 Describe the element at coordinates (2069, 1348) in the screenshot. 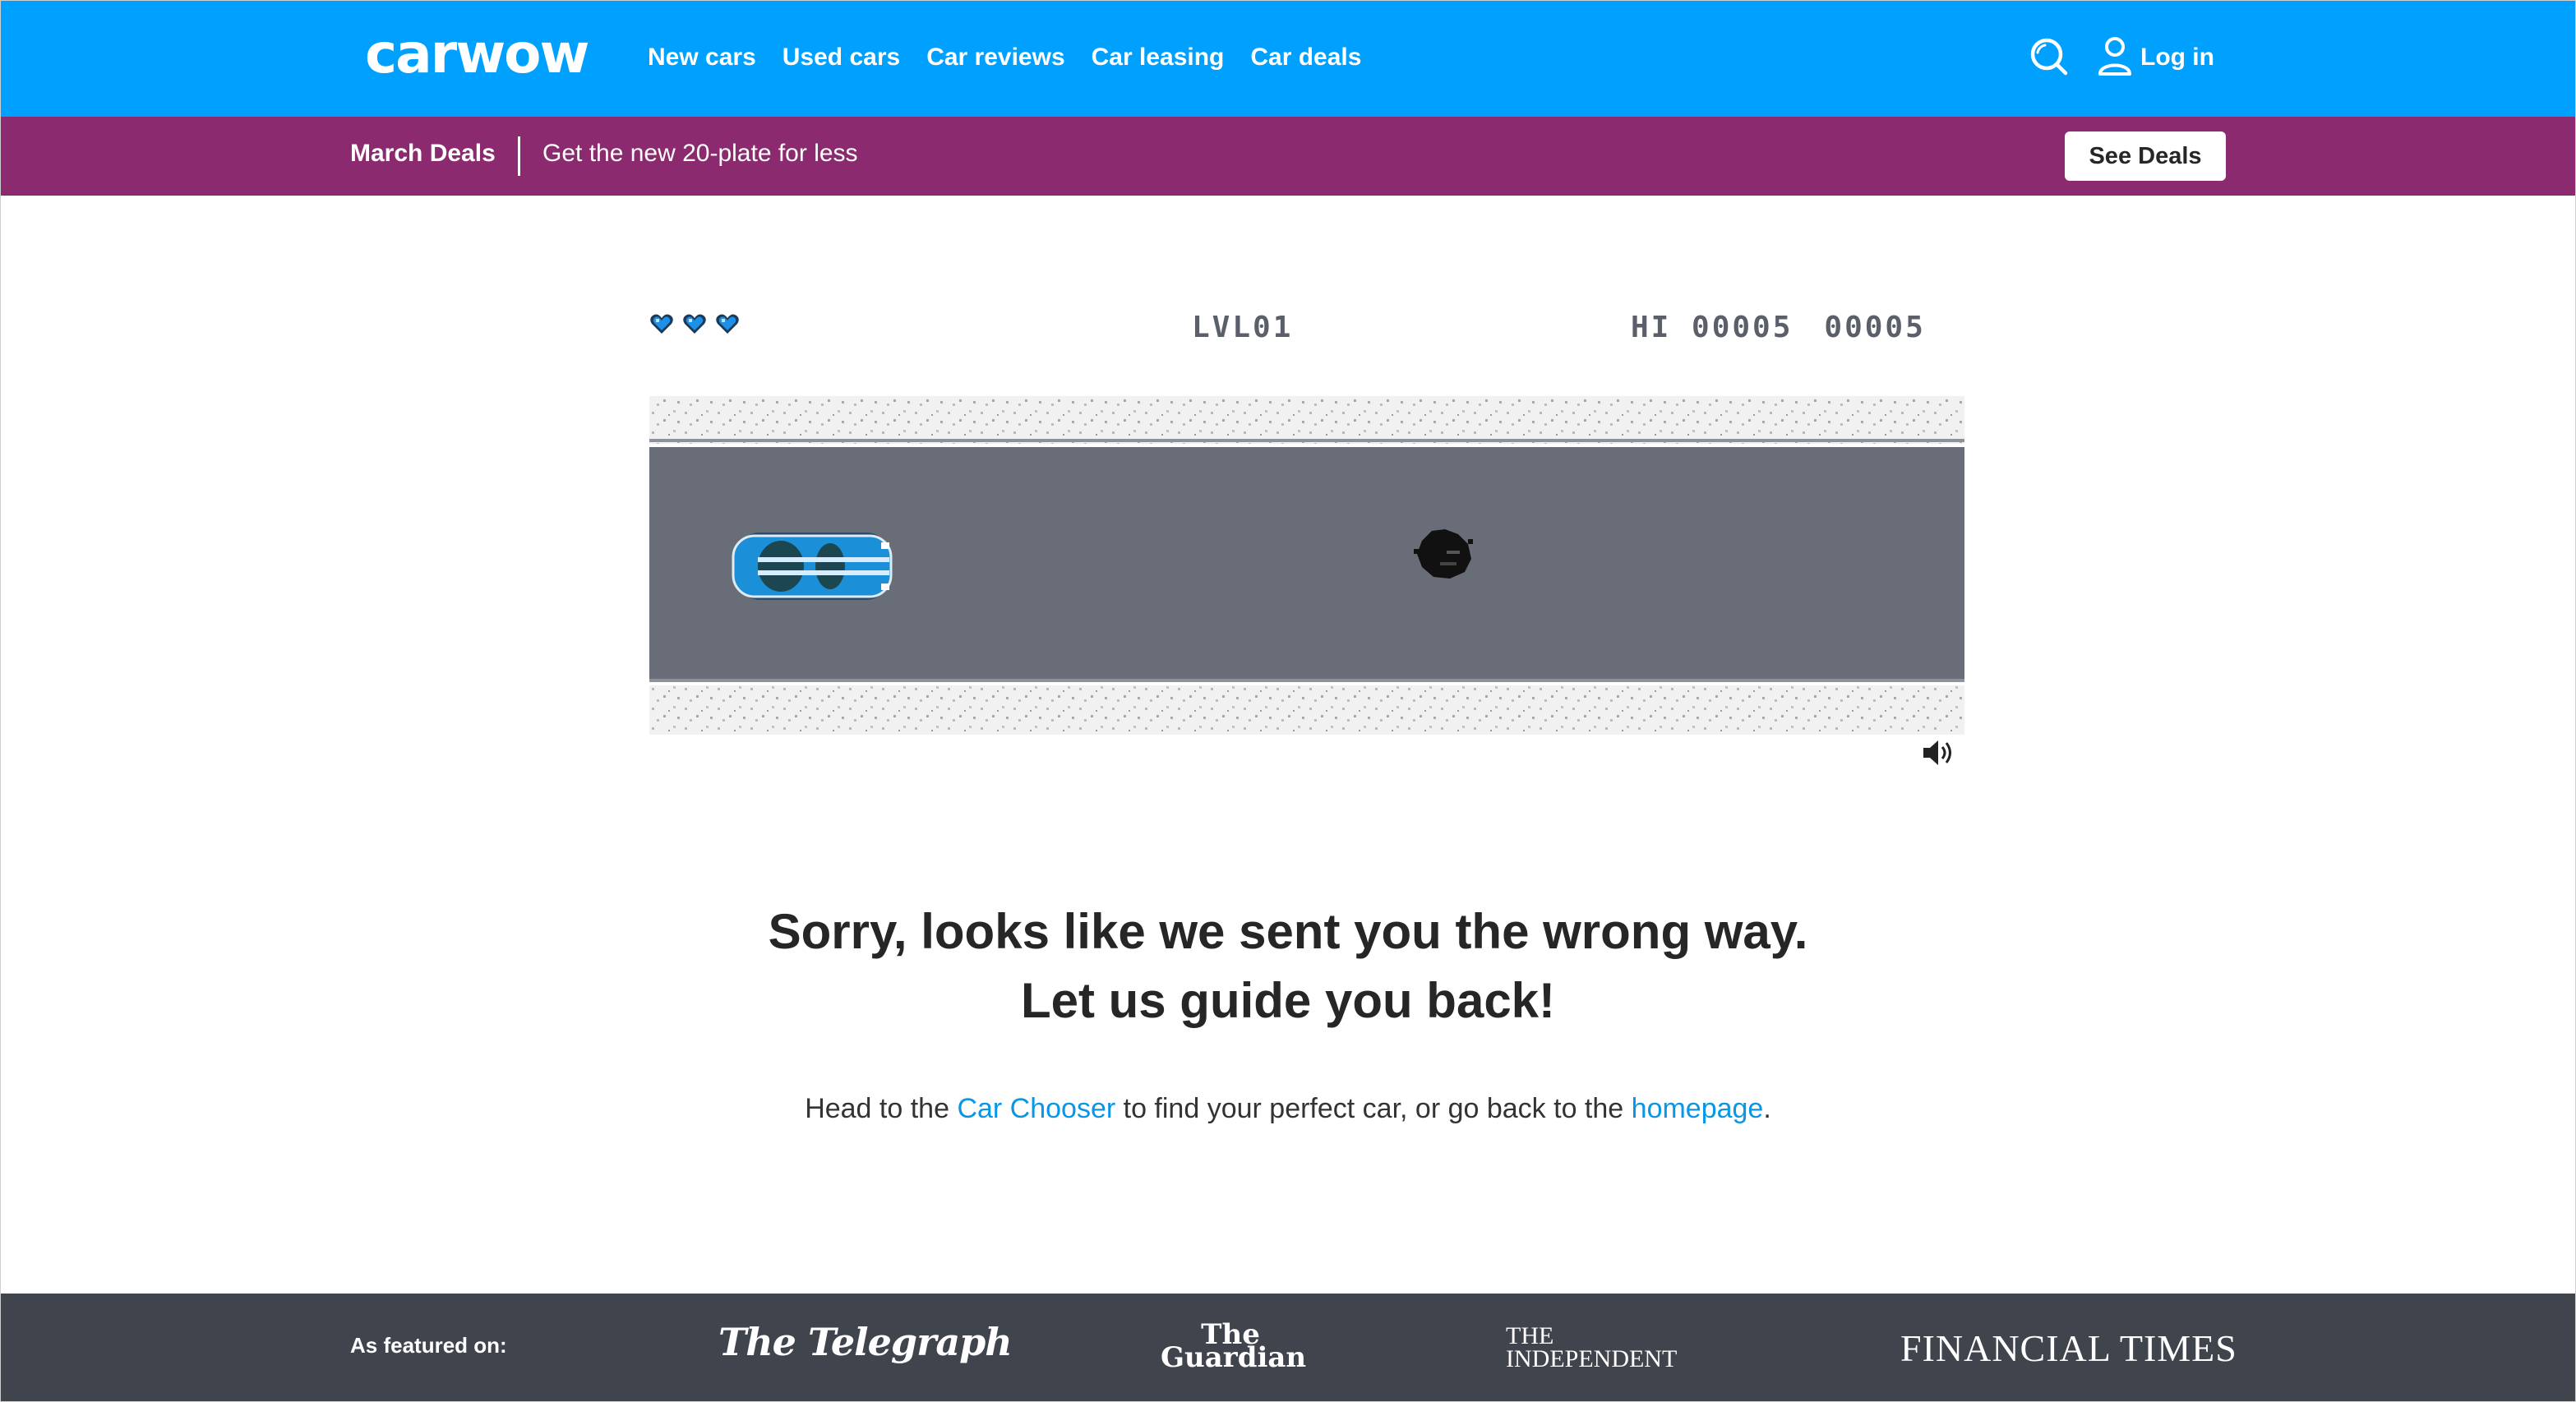

I see `financial-times-logo: FINANCIAL TIMES` at that location.